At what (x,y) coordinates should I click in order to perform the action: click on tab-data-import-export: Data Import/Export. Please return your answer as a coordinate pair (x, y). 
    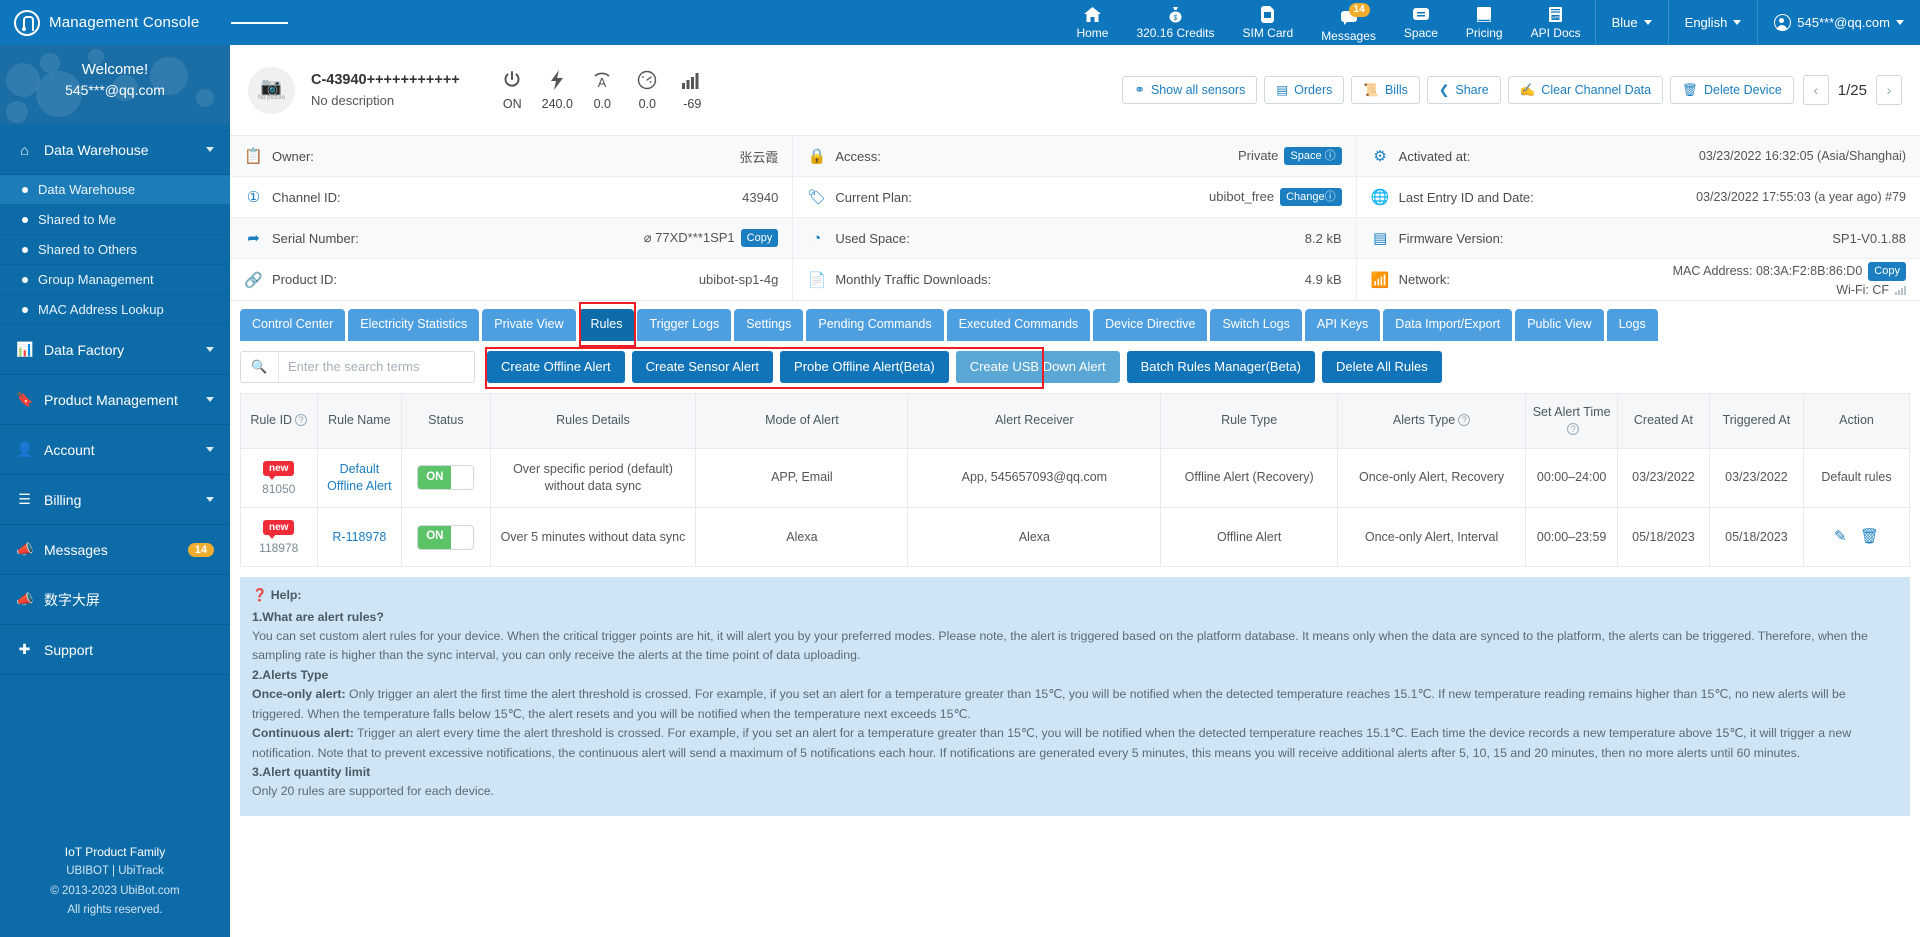
    Looking at the image, I should click on (1448, 325).